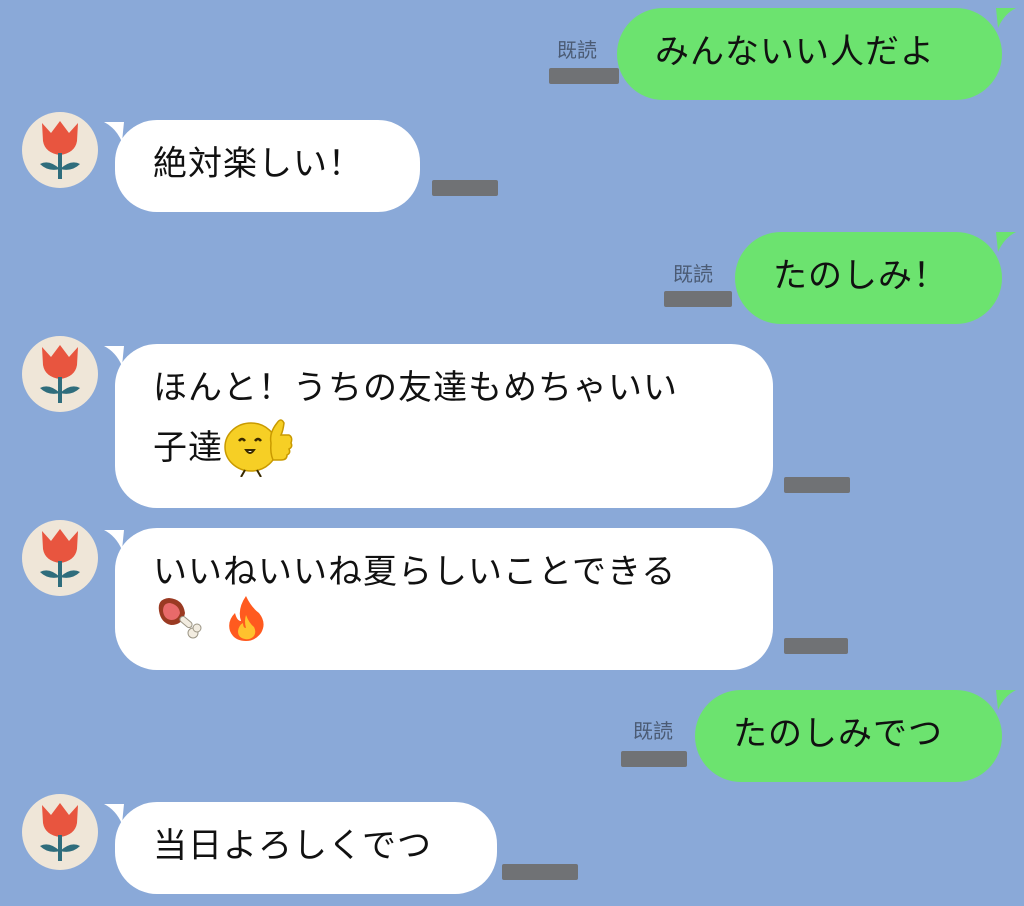 The height and width of the screenshot is (906, 1024). Describe the element at coordinates (246, 619) in the screenshot. I see `fire-icon` at that location.